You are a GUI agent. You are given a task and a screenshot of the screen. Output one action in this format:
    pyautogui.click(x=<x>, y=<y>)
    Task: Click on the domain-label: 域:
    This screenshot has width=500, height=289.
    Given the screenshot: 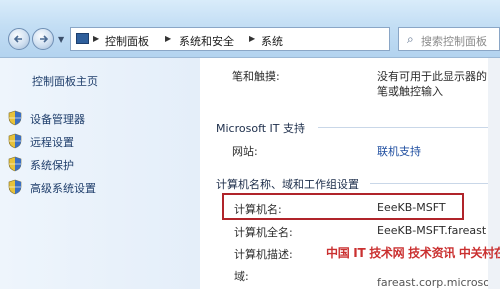 What is the action you would take?
    pyautogui.click(x=241, y=276)
    